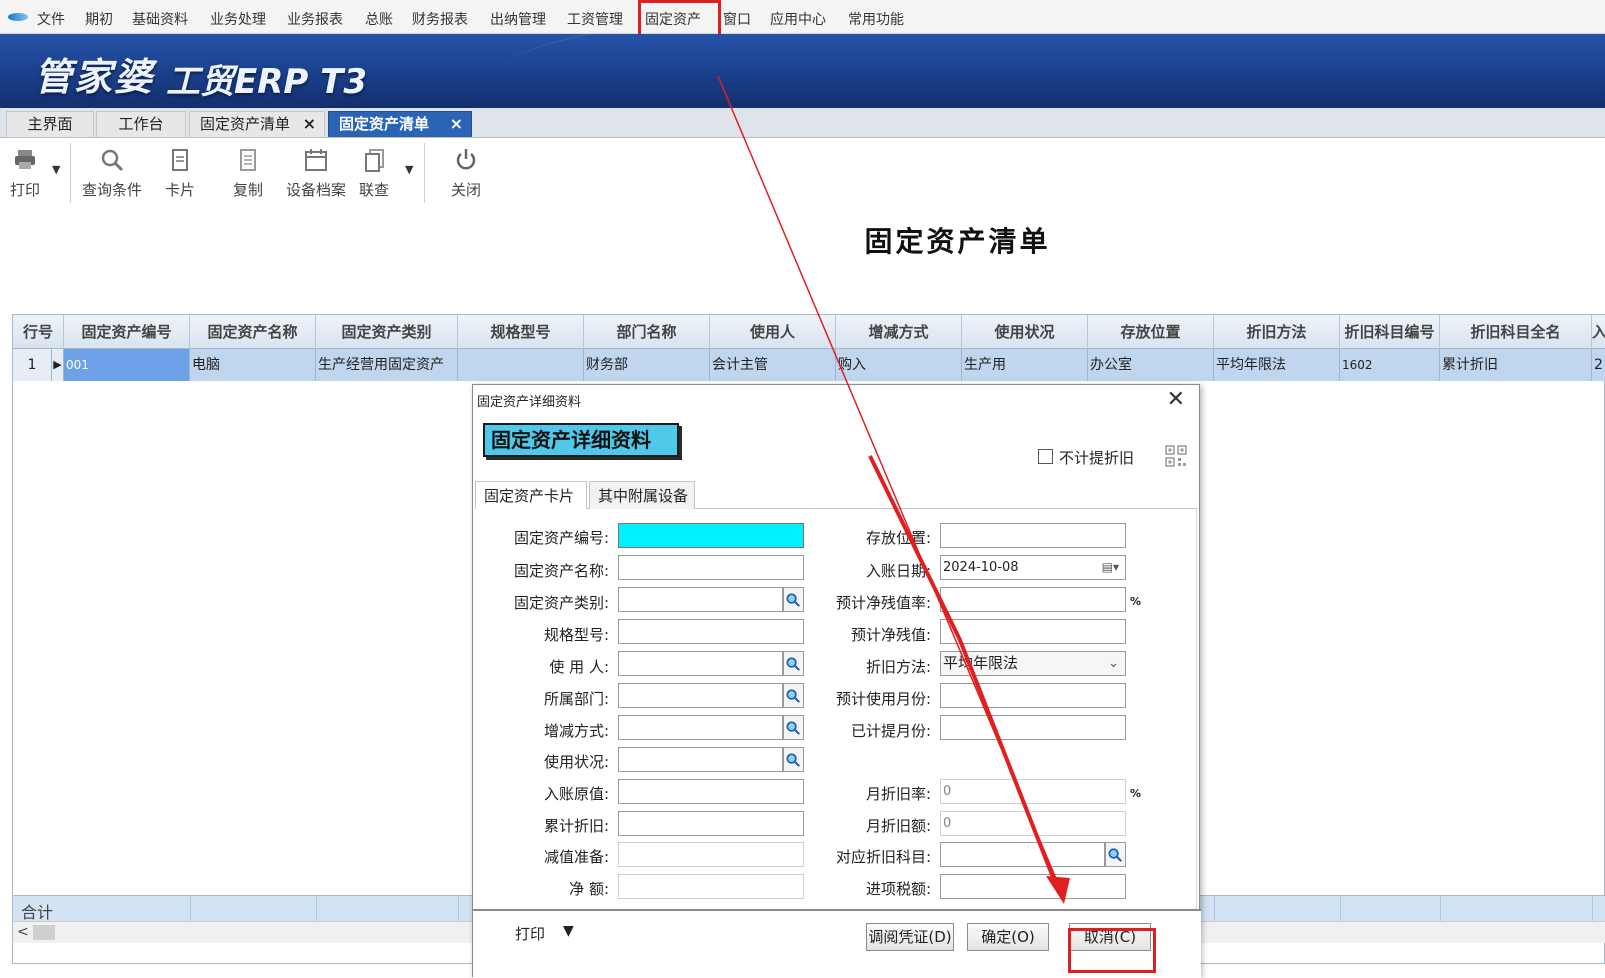  I want to click on ok-button: 确定(O), so click(1008, 937).